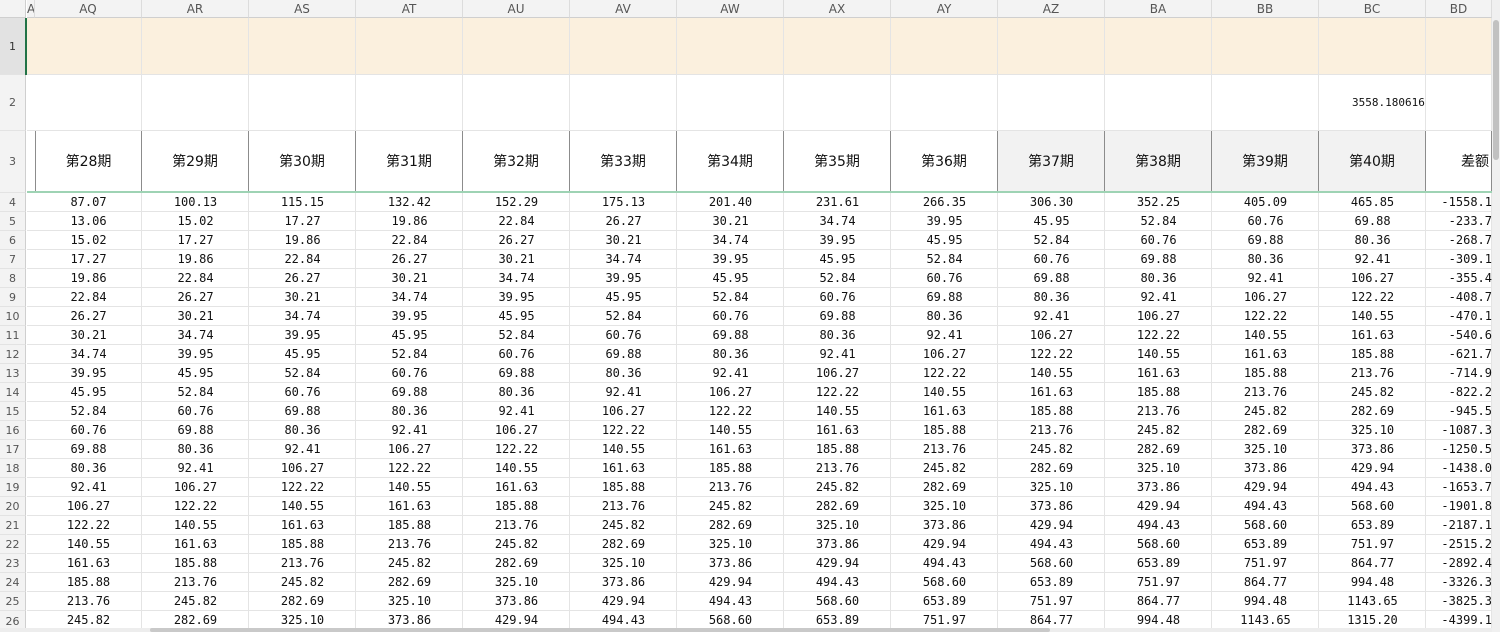 The image size is (1500, 632). What do you see at coordinates (944, 9) in the screenshot?
I see `column-header-ay: AY` at bounding box center [944, 9].